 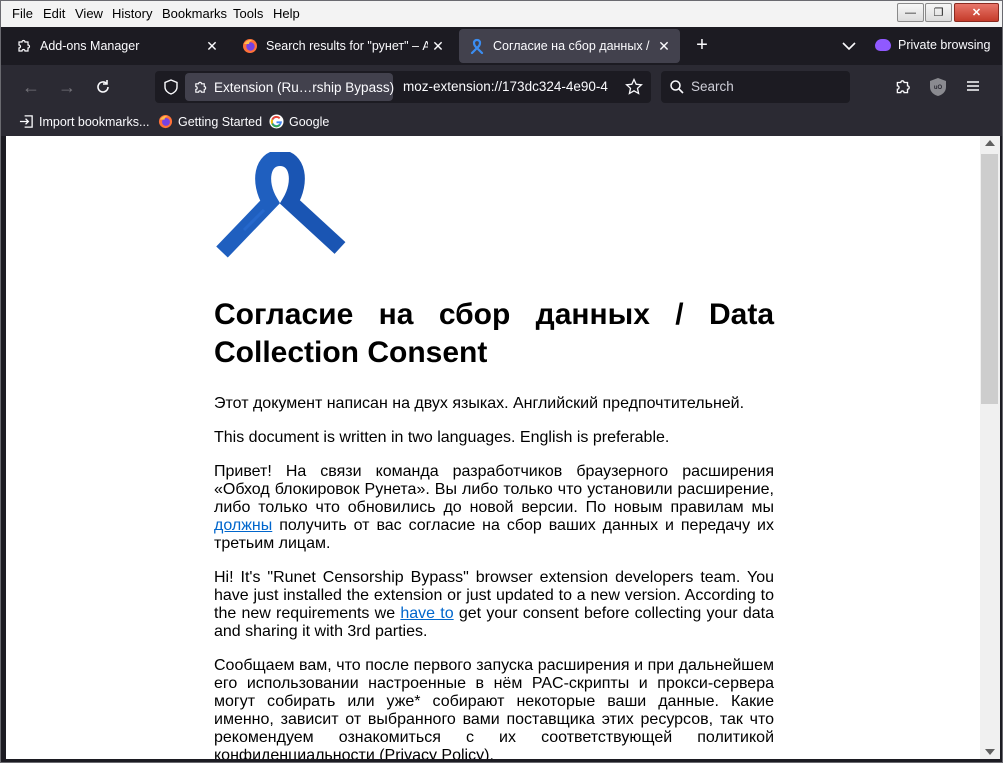 I want to click on shield-icon, so click(x=171, y=87).